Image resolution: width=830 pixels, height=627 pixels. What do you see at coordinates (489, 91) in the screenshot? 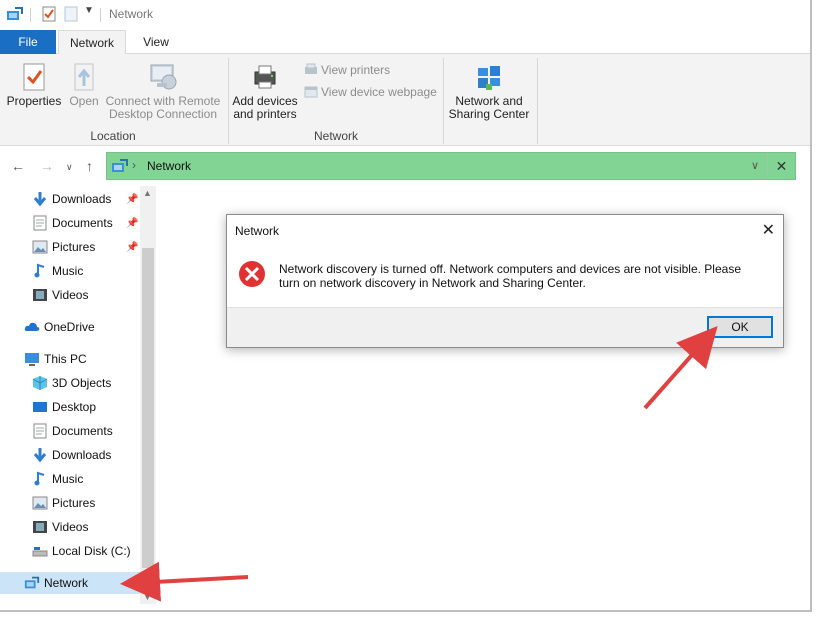
I see `network-sharing-center-button: Network and Sharing Center` at bounding box center [489, 91].